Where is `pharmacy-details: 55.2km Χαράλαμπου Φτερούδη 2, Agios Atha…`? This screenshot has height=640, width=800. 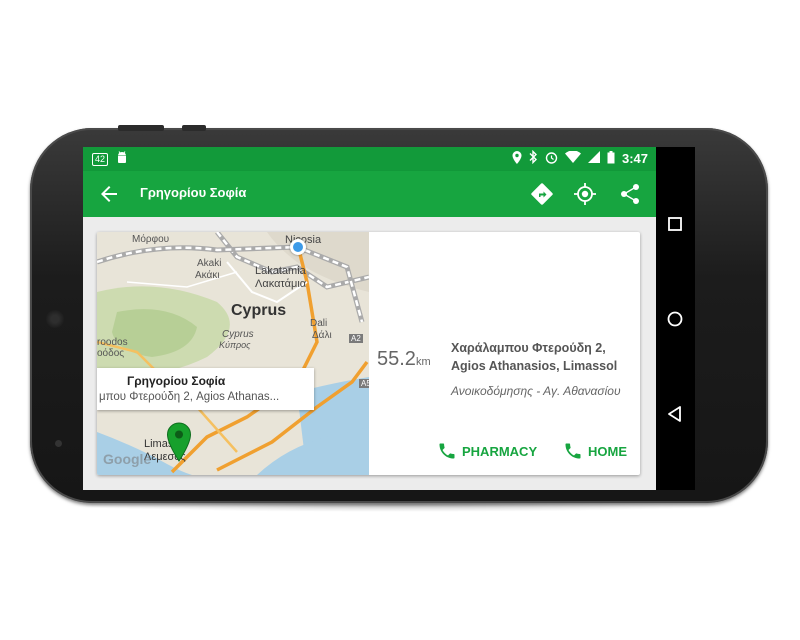
pharmacy-details: 55.2km Χαράλαμπου Φτερούδη 2, Agios Atha… is located at coordinates (504, 353).